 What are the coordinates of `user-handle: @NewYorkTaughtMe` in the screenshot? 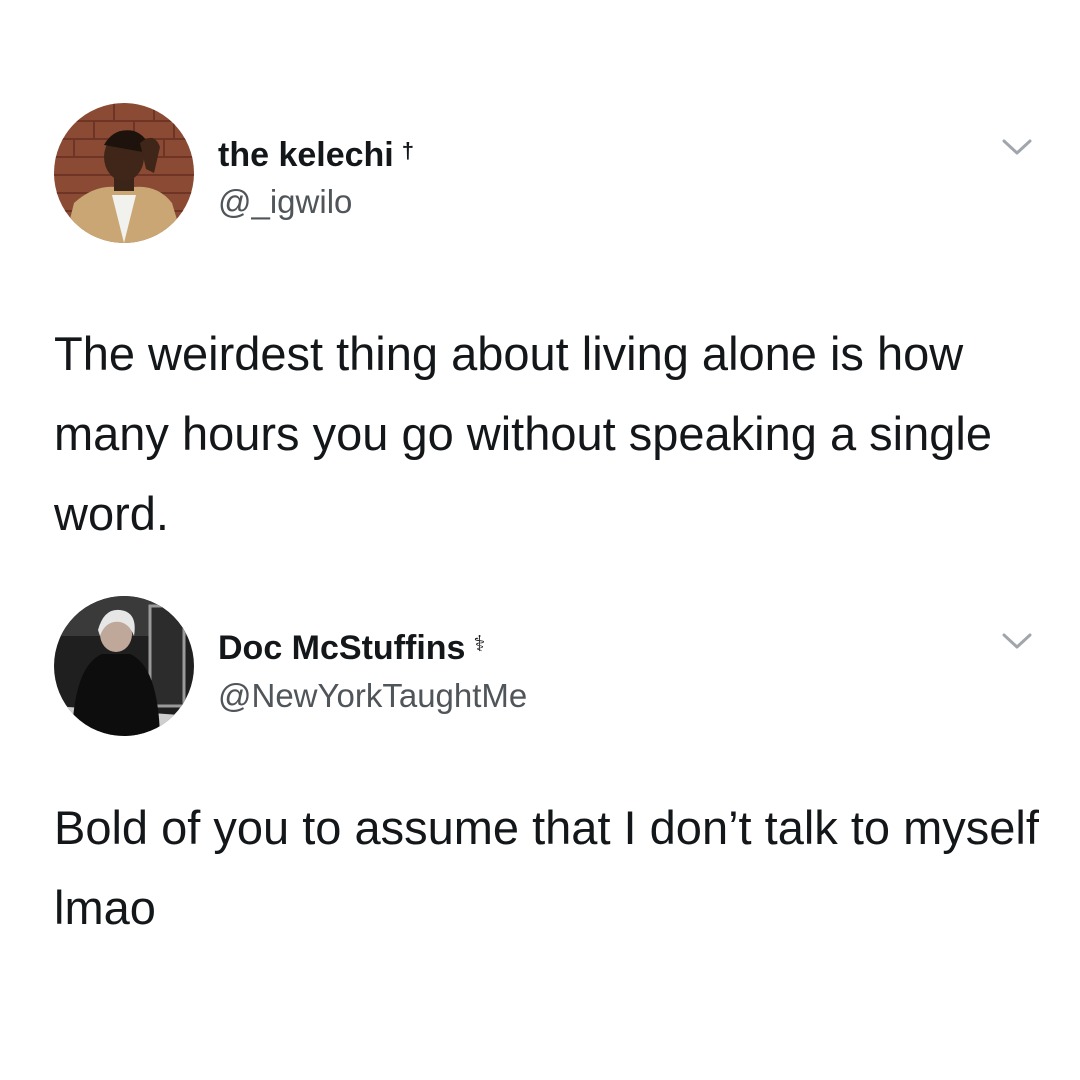 It's located at (372, 696).